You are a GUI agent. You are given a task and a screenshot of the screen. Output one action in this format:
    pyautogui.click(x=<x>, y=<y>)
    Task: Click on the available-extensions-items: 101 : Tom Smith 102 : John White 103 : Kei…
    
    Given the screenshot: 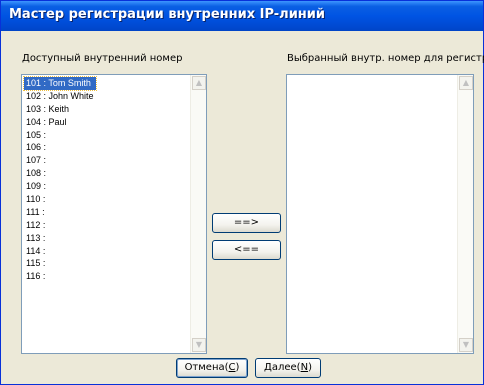 What is the action you would take?
    pyautogui.click(x=60, y=179)
    